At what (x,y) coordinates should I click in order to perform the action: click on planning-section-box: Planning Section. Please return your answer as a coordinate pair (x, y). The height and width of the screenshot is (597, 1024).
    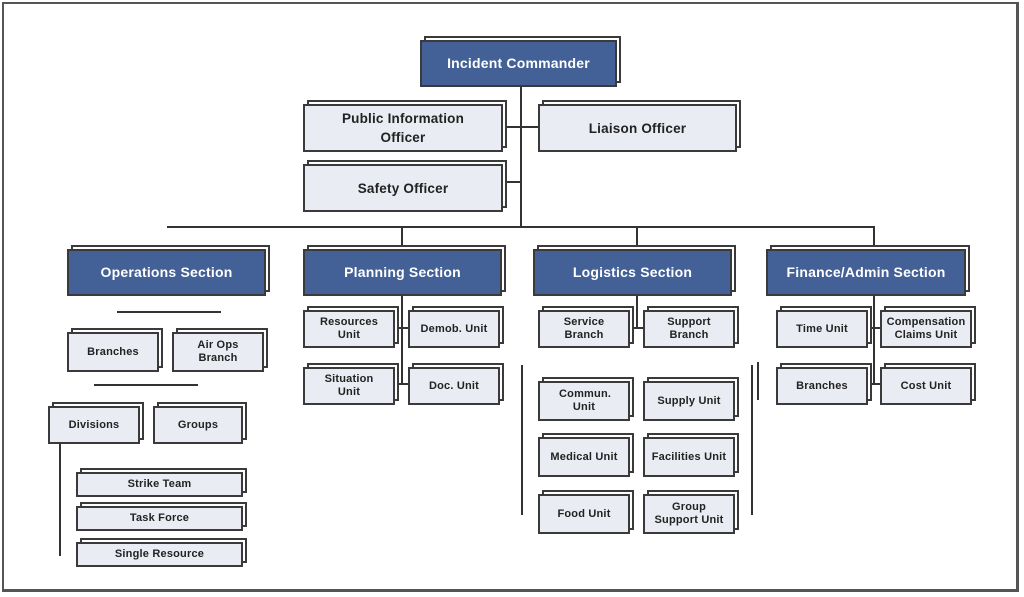
    Looking at the image, I should click on (402, 272).